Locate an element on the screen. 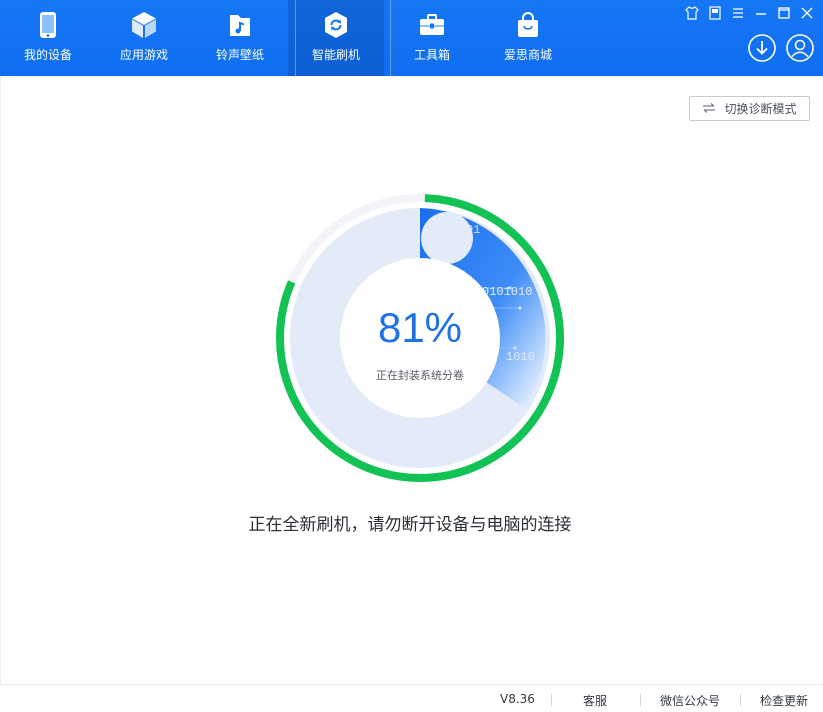 This screenshot has height=712, width=823. shopping-bag-icon is located at coordinates (528, 25).